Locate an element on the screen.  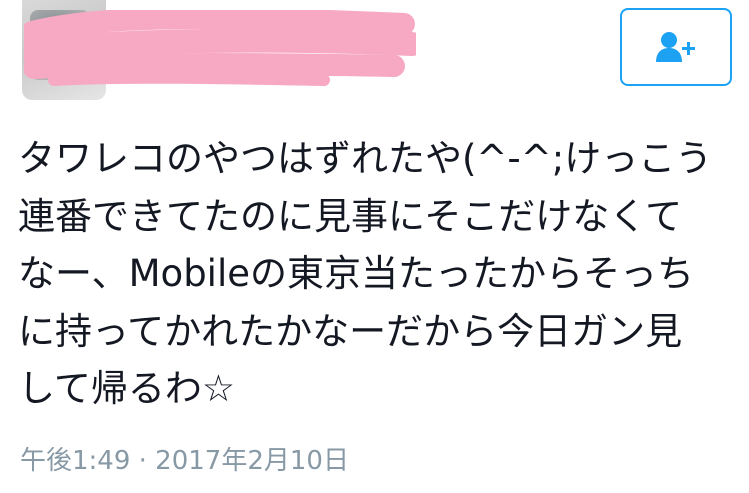
add-user-icon is located at coordinates (675, 47).